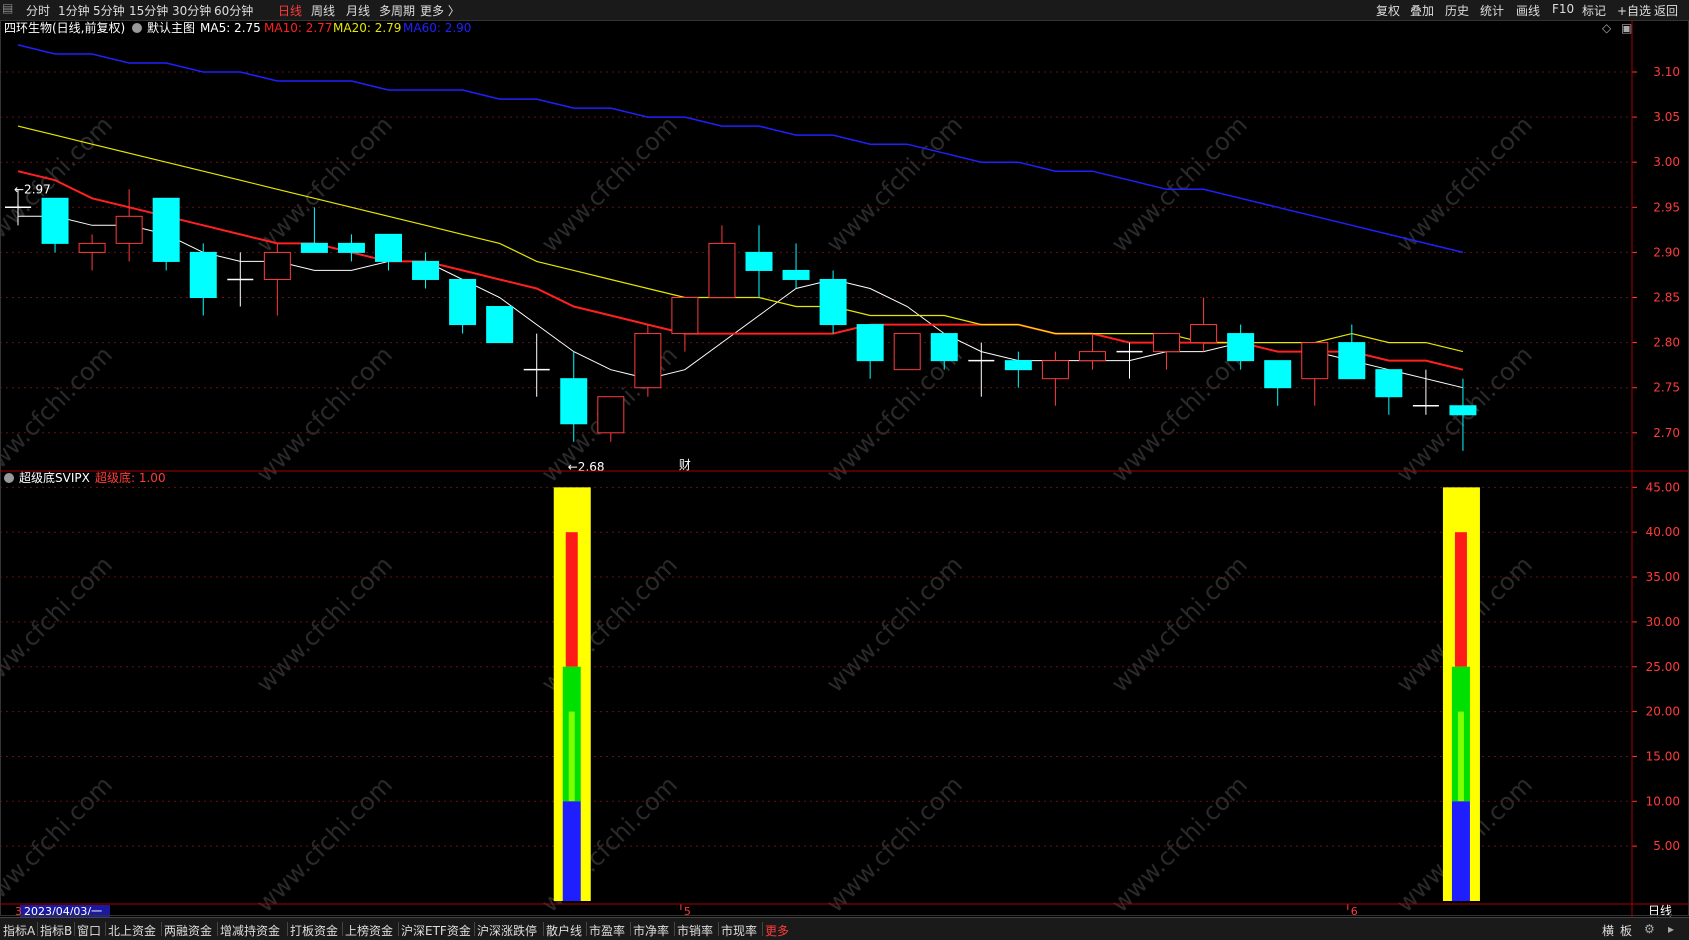  Describe the element at coordinates (74, 10) in the screenshot. I see `period-tab-1: 1分钟` at that location.